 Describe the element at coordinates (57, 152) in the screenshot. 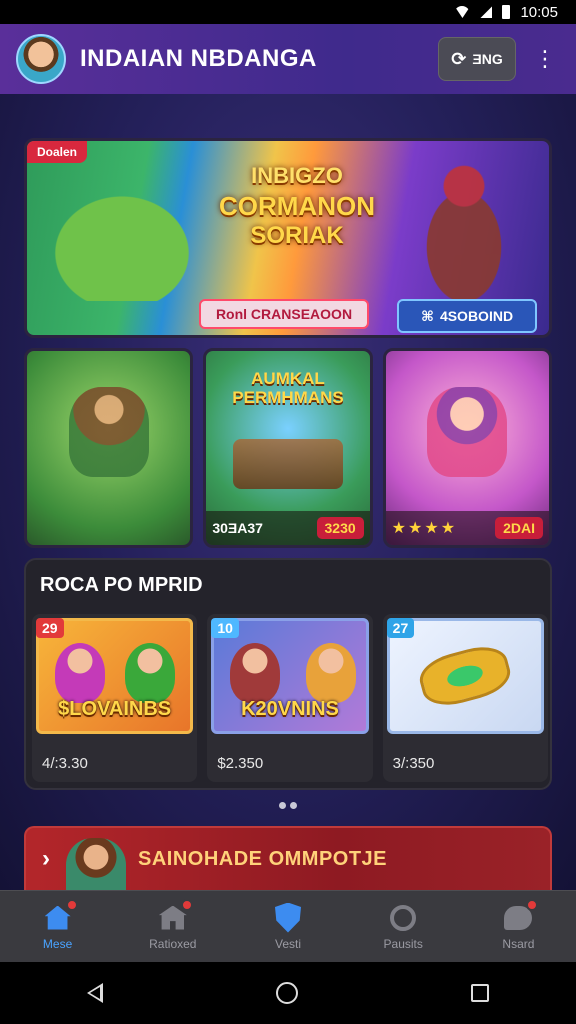

I see `hero-tag: Doalen` at that location.